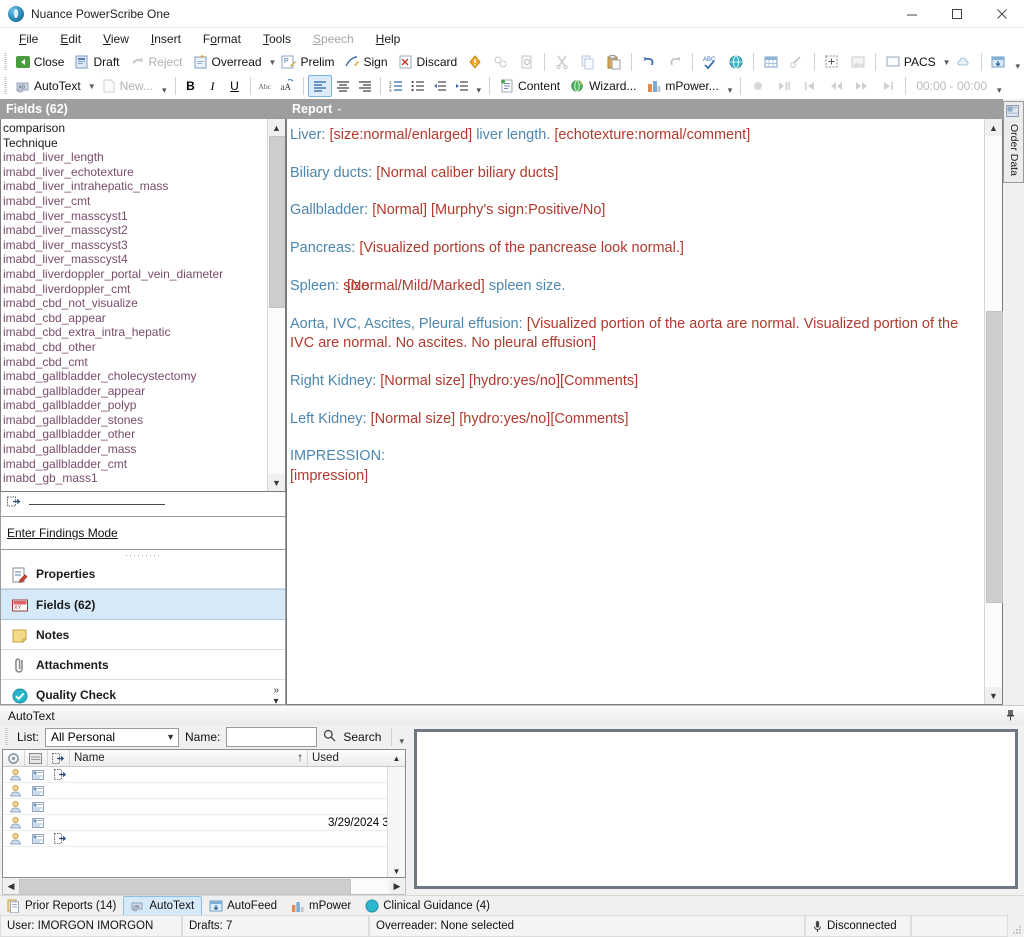 The image size is (1024, 937). What do you see at coordinates (365, 86) in the screenshot?
I see `align-right-button` at bounding box center [365, 86].